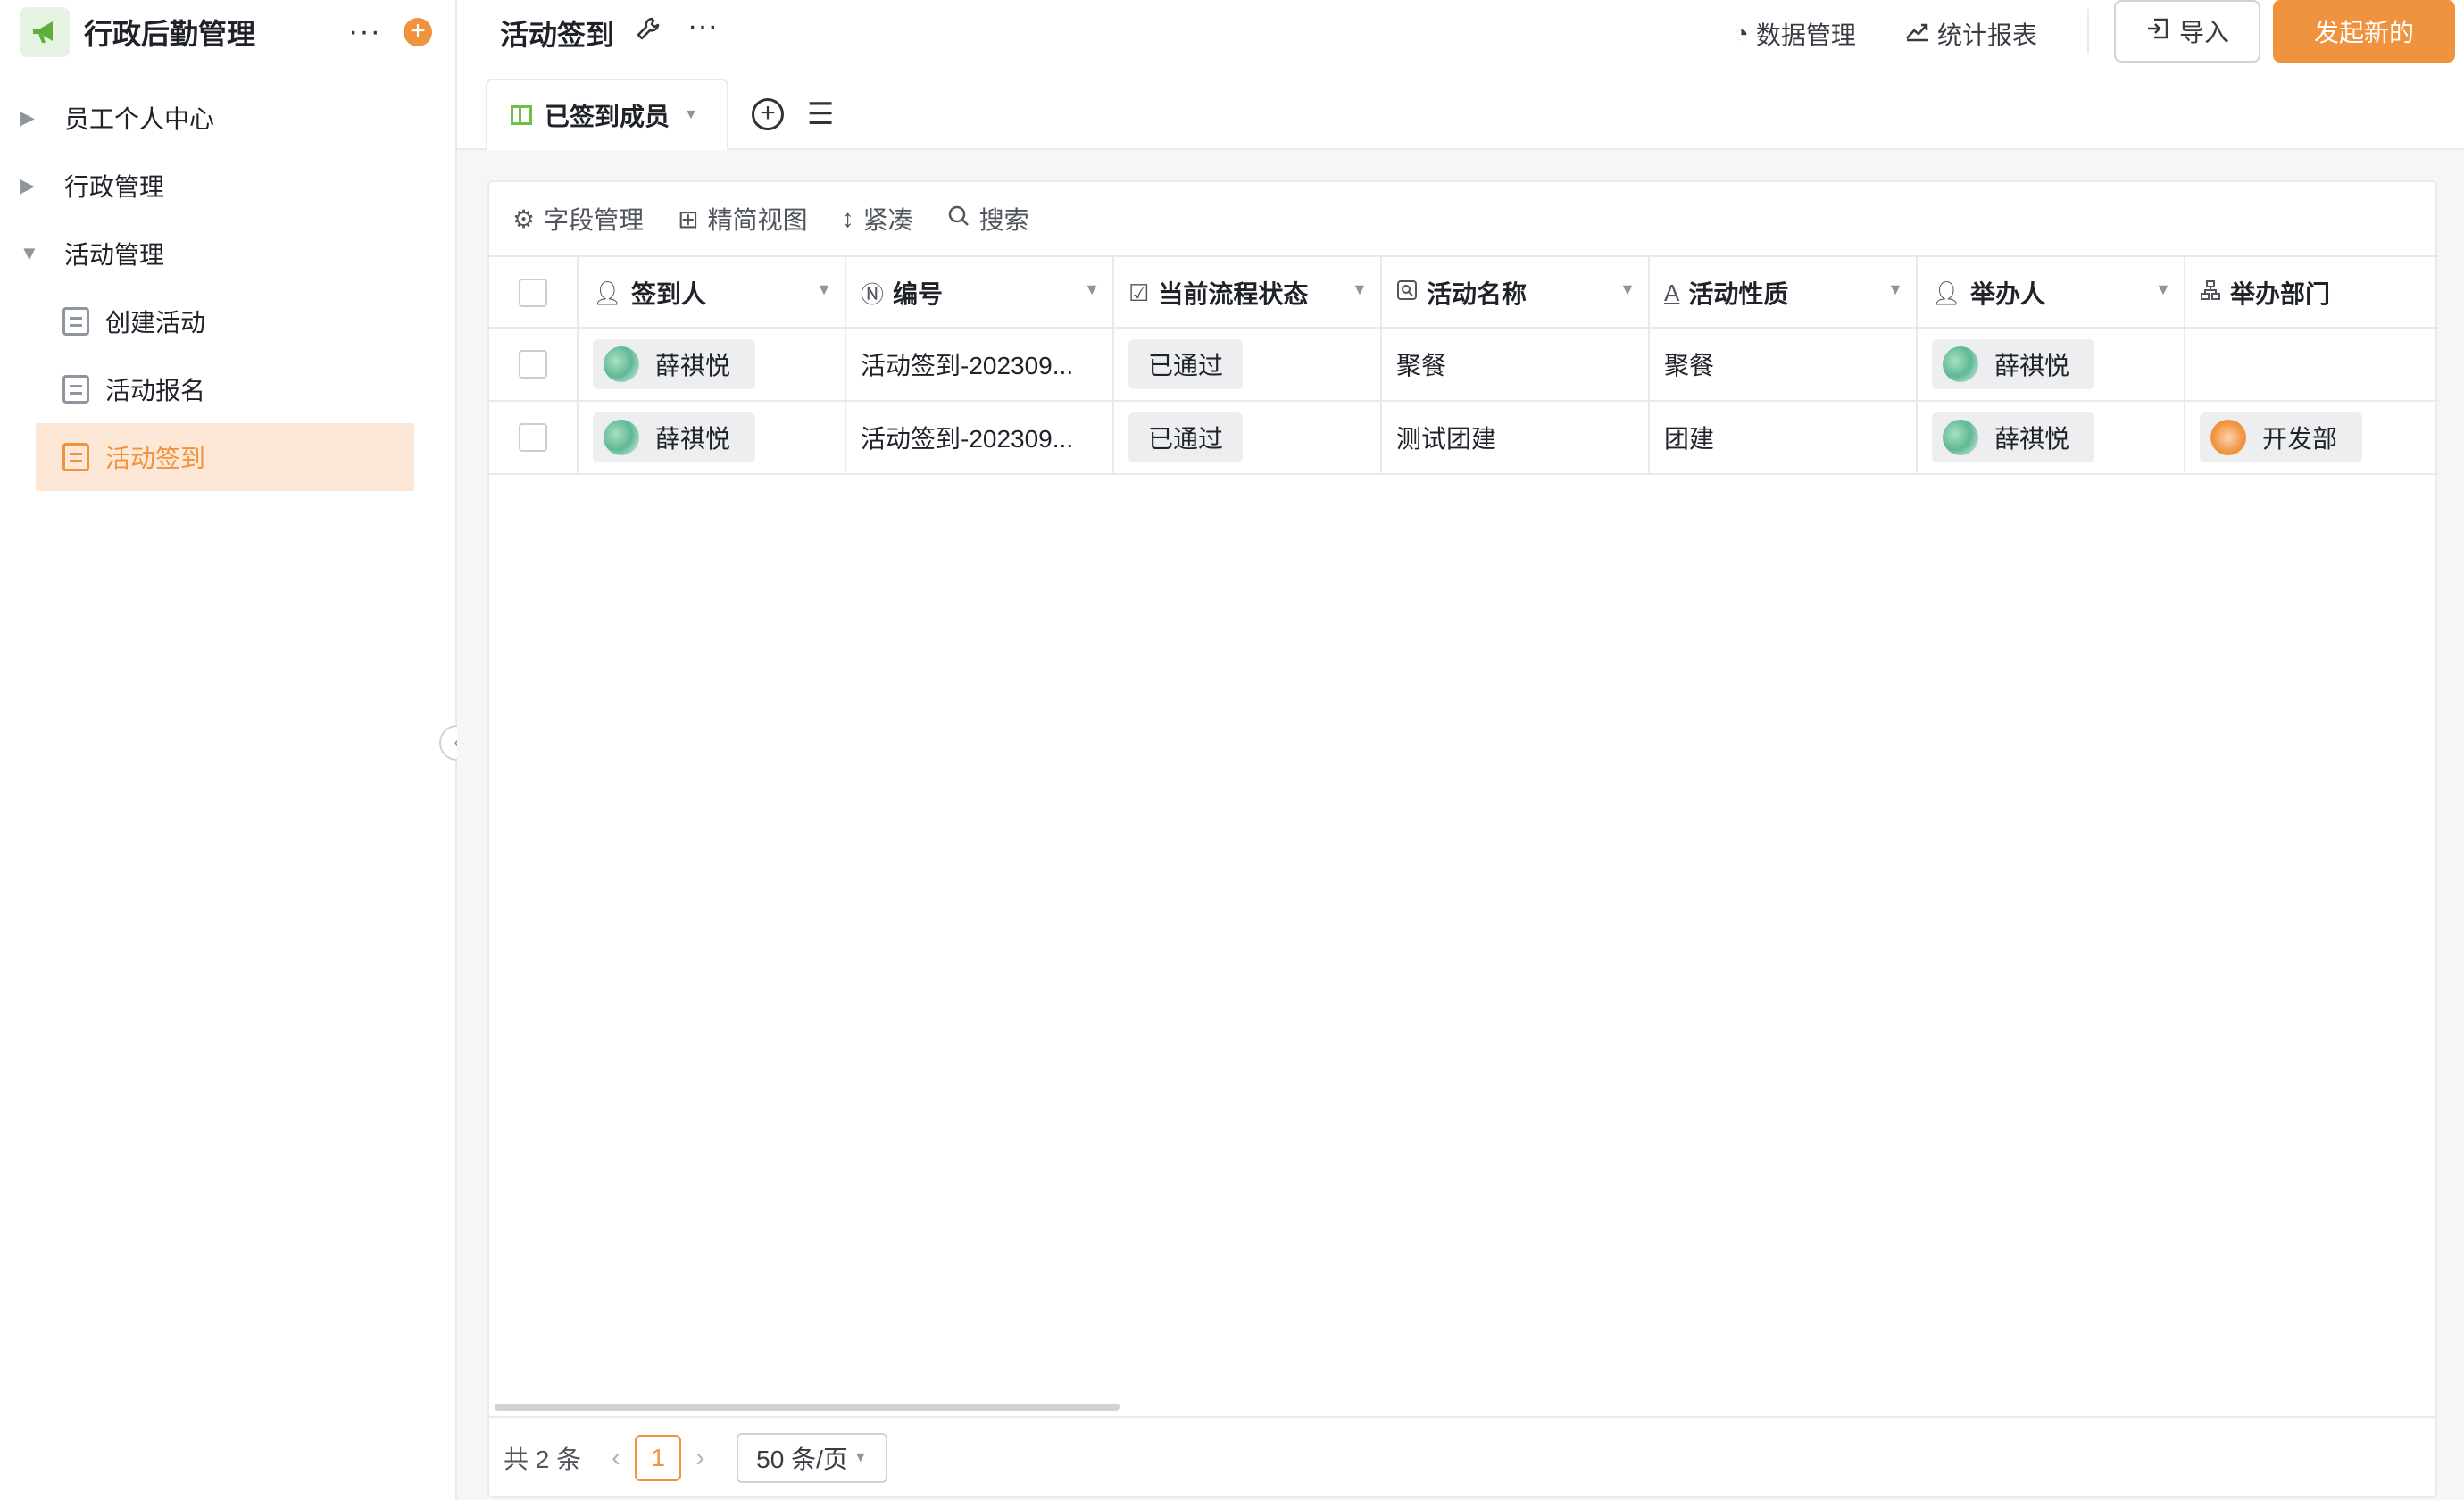 The height and width of the screenshot is (1500, 2464). What do you see at coordinates (2088, 32) in the screenshot?
I see `header-divider` at bounding box center [2088, 32].